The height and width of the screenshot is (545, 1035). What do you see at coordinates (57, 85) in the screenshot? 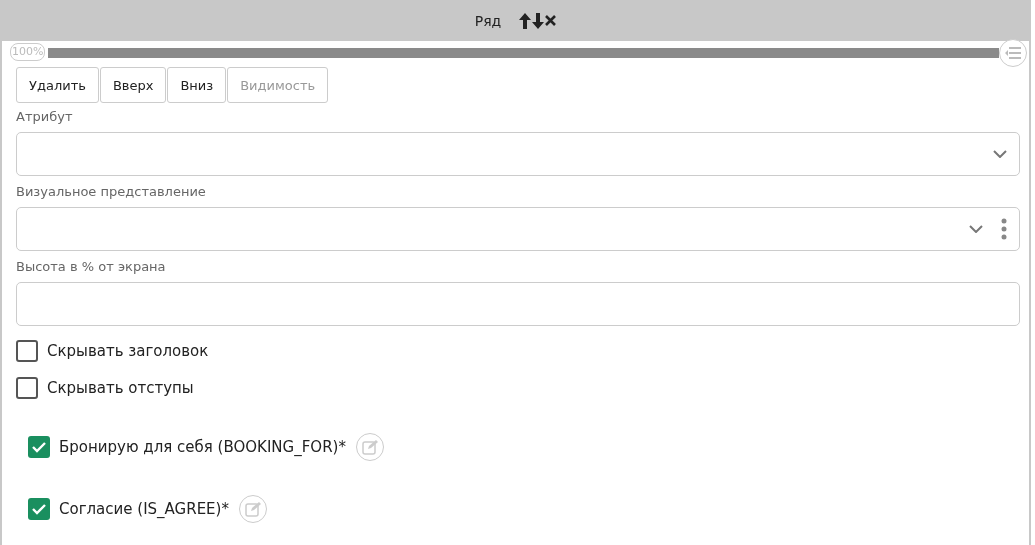
I see `toolbar-button: Удалить` at bounding box center [57, 85].